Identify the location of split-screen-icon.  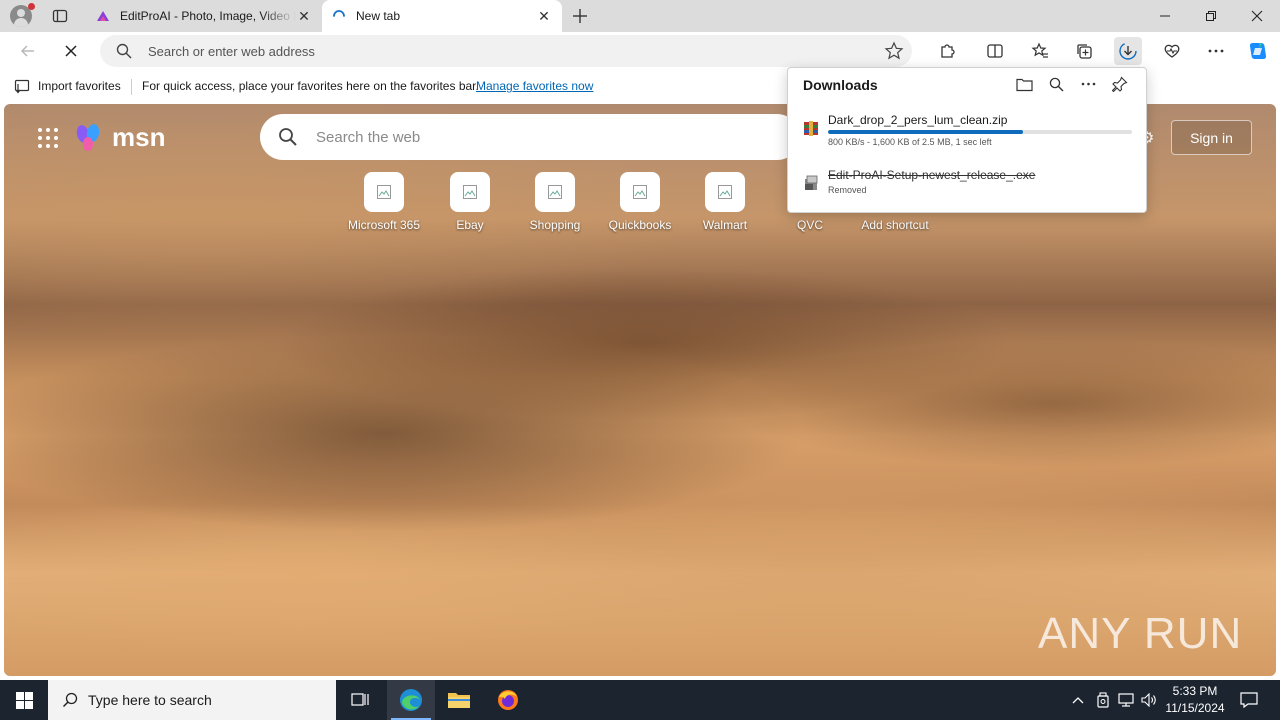
(995, 51).